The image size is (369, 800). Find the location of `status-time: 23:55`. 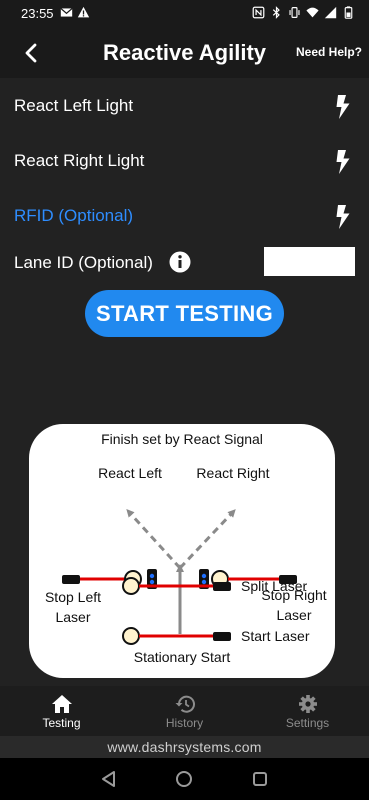

status-time: 23:55 is located at coordinates (37, 13).